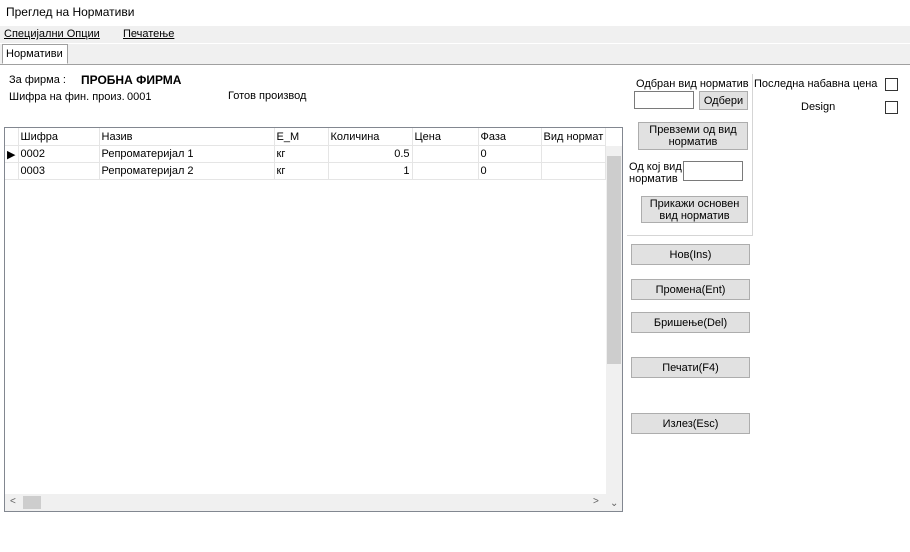 Image resolution: width=910 pixels, height=552 pixels. Describe the element at coordinates (59, 154) in the screenshot. I see `cell-code: 0002` at that location.